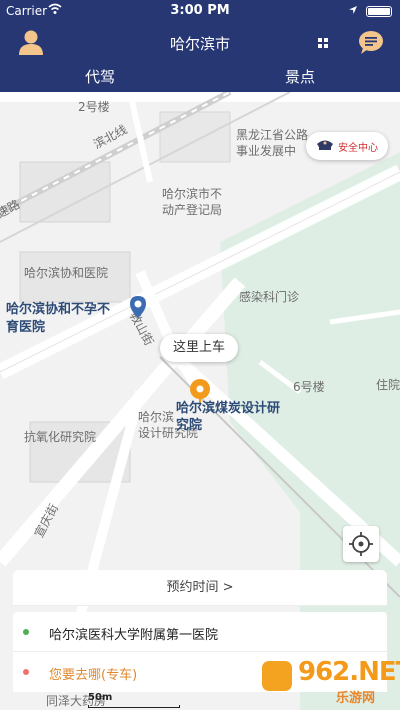 The width and height of the screenshot is (400, 710). What do you see at coordinates (93, 675) in the screenshot?
I see `destination-placeholder: 您要去哪(专车)` at bounding box center [93, 675].